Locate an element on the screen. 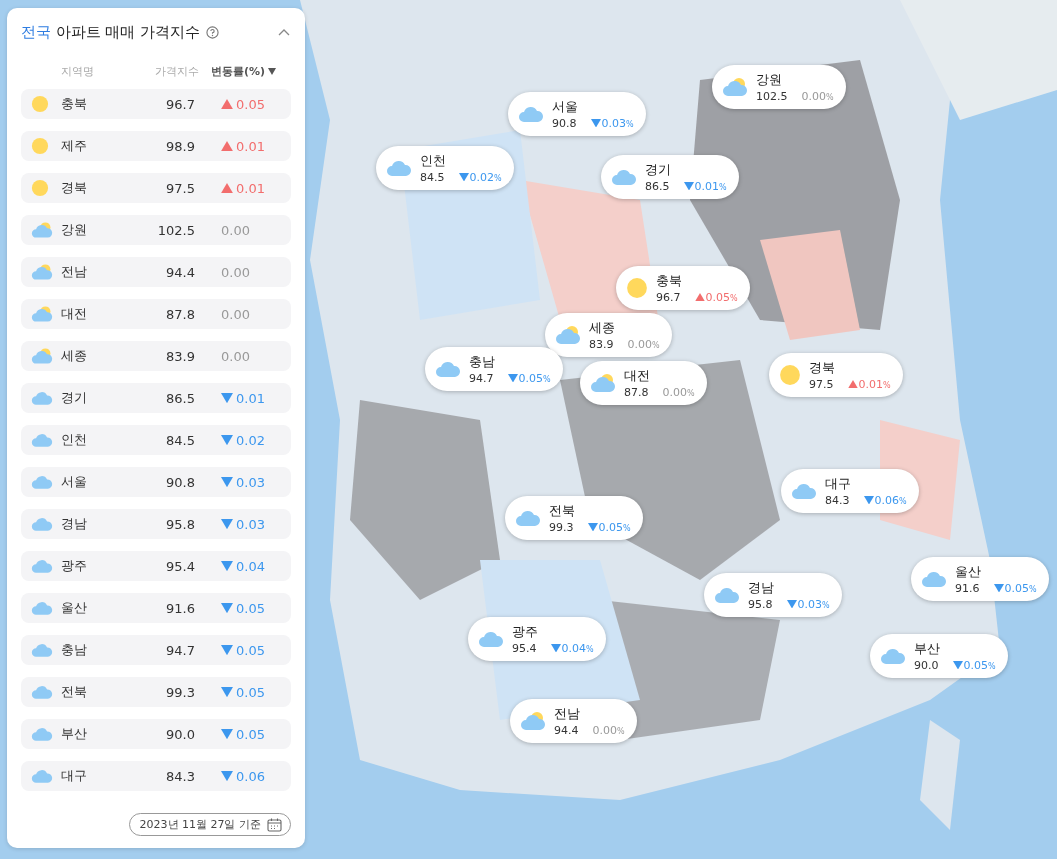 The height and width of the screenshot is (859, 1057). region-bubble: 대구 84.3 0.06% is located at coordinates (850, 491).